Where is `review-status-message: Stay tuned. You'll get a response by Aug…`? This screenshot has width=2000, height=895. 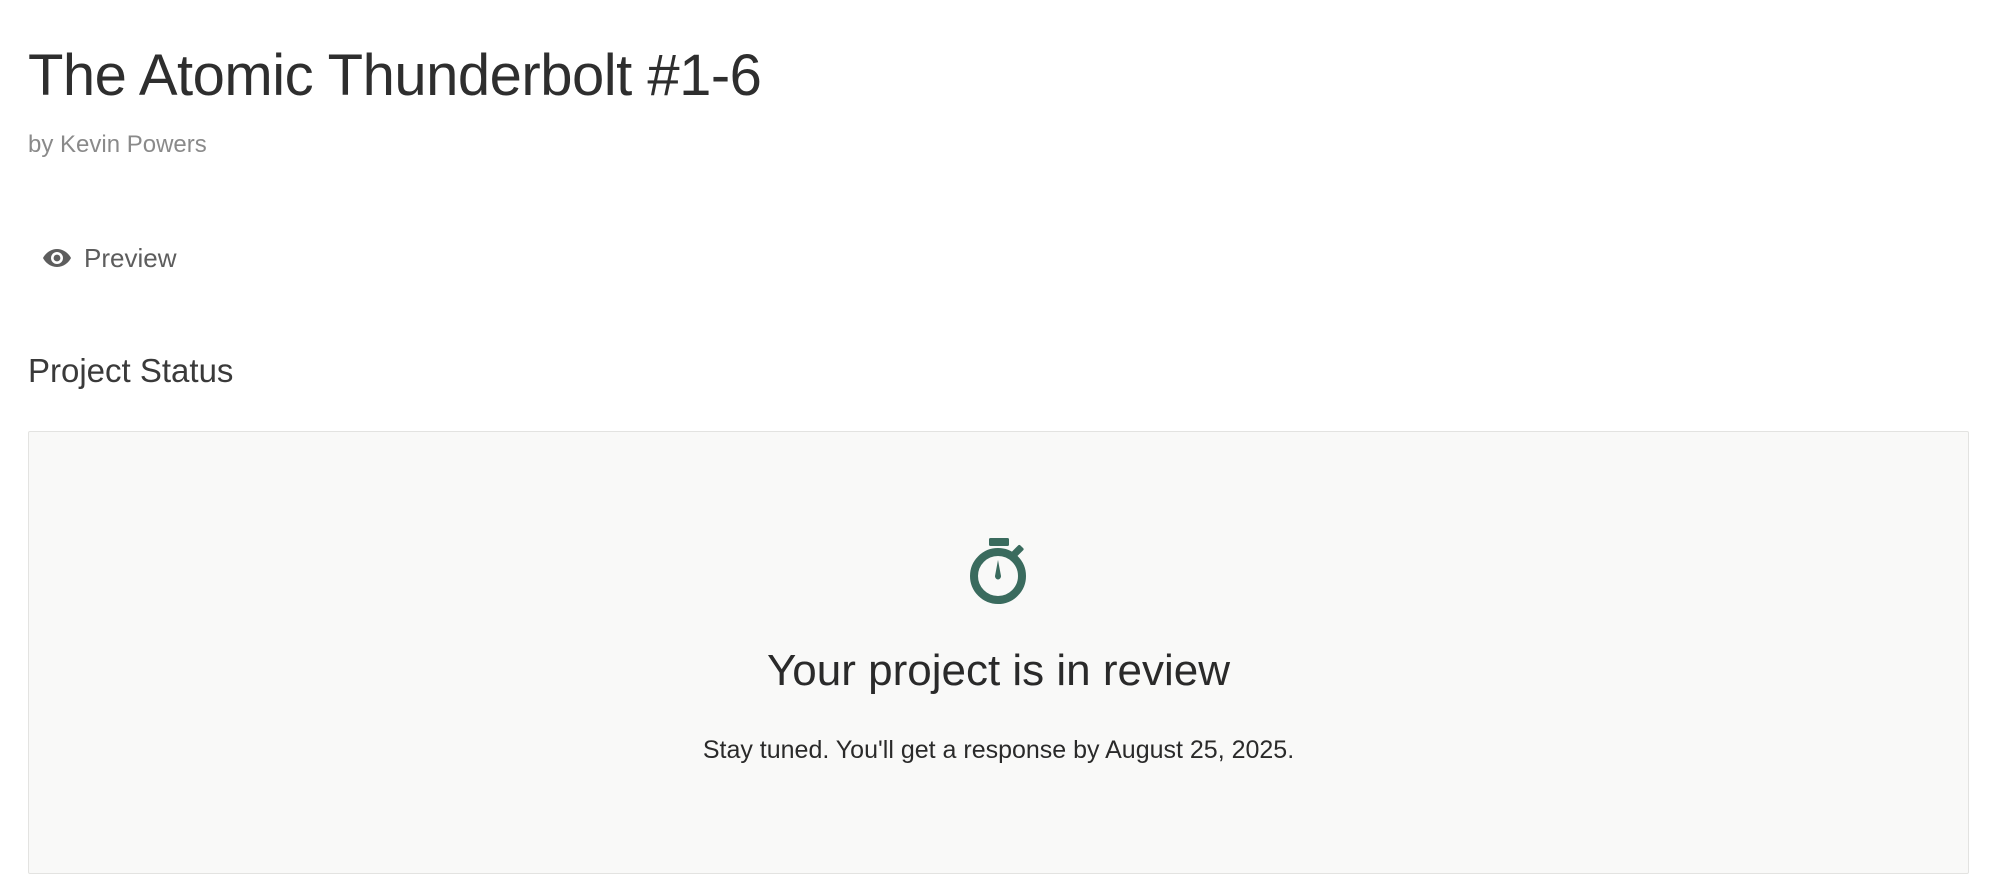 review-status-message: Stay tuned. You'll get a response by Aug… is located at coordinates (998, 750).